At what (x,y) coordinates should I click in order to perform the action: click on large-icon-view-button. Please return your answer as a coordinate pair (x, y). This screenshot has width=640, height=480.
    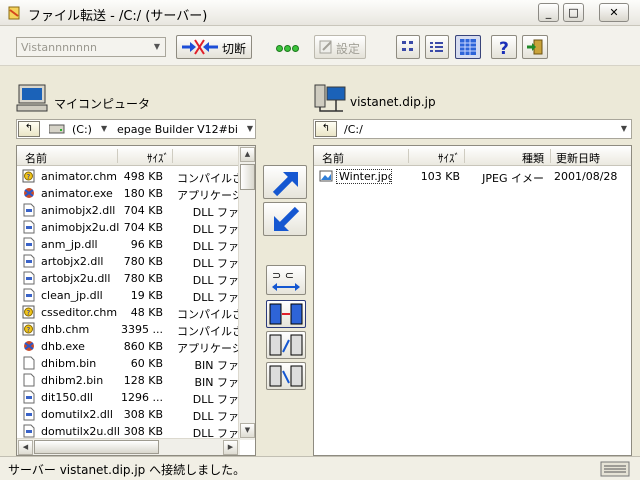
    Looking at the image, I should click on (408, 47).